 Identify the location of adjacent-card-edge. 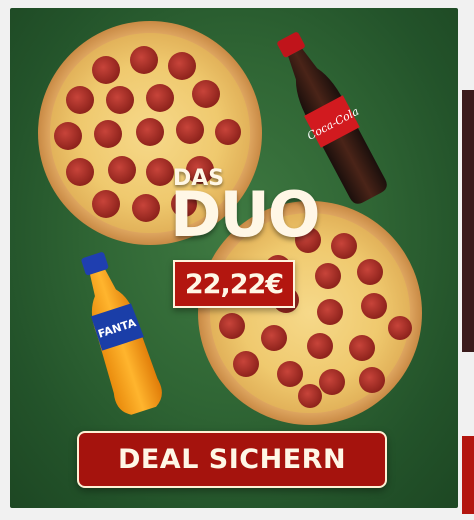
(468, 221).